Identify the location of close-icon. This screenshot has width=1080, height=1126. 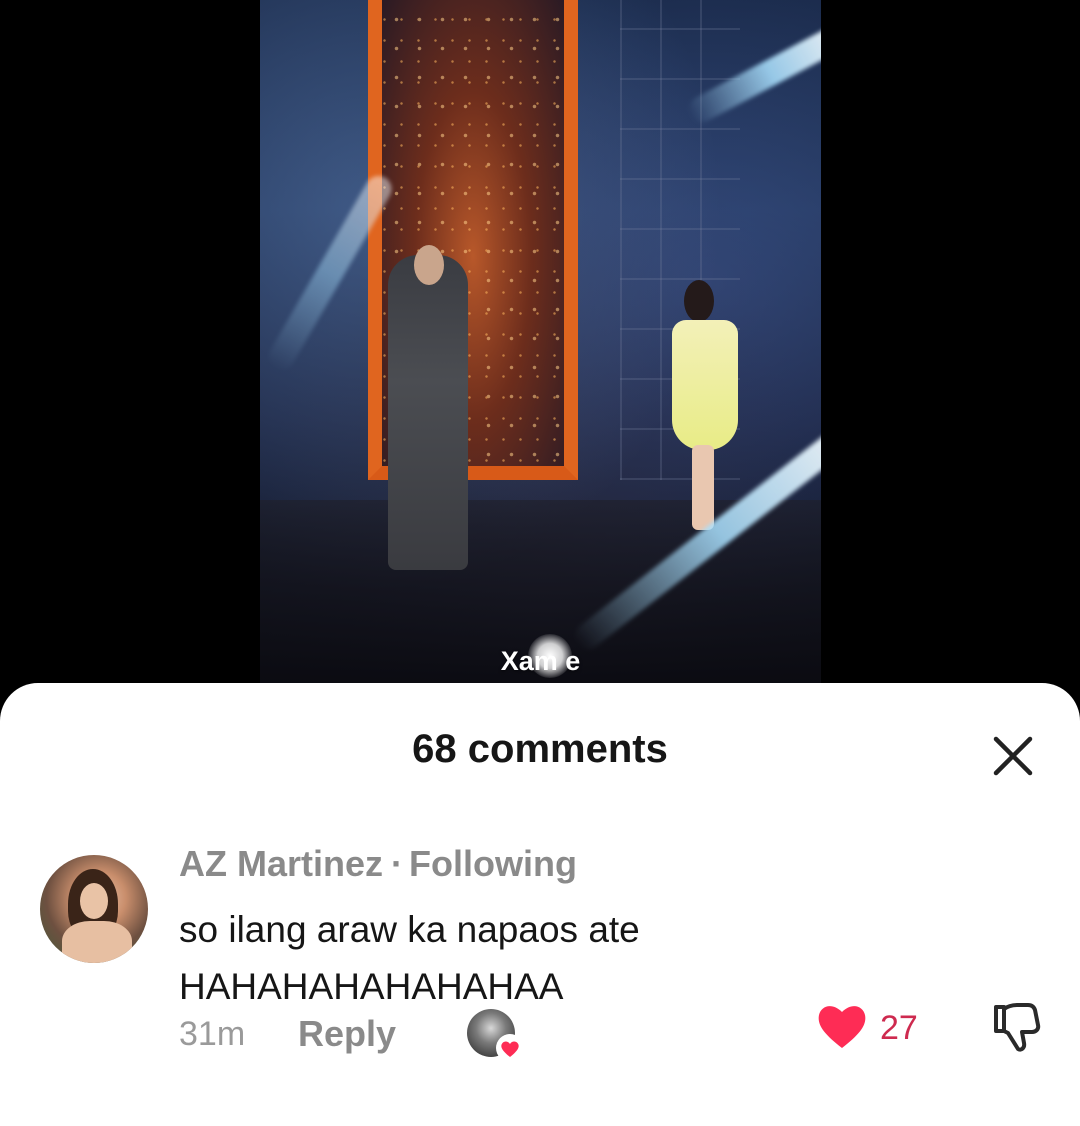
(1013, 756).